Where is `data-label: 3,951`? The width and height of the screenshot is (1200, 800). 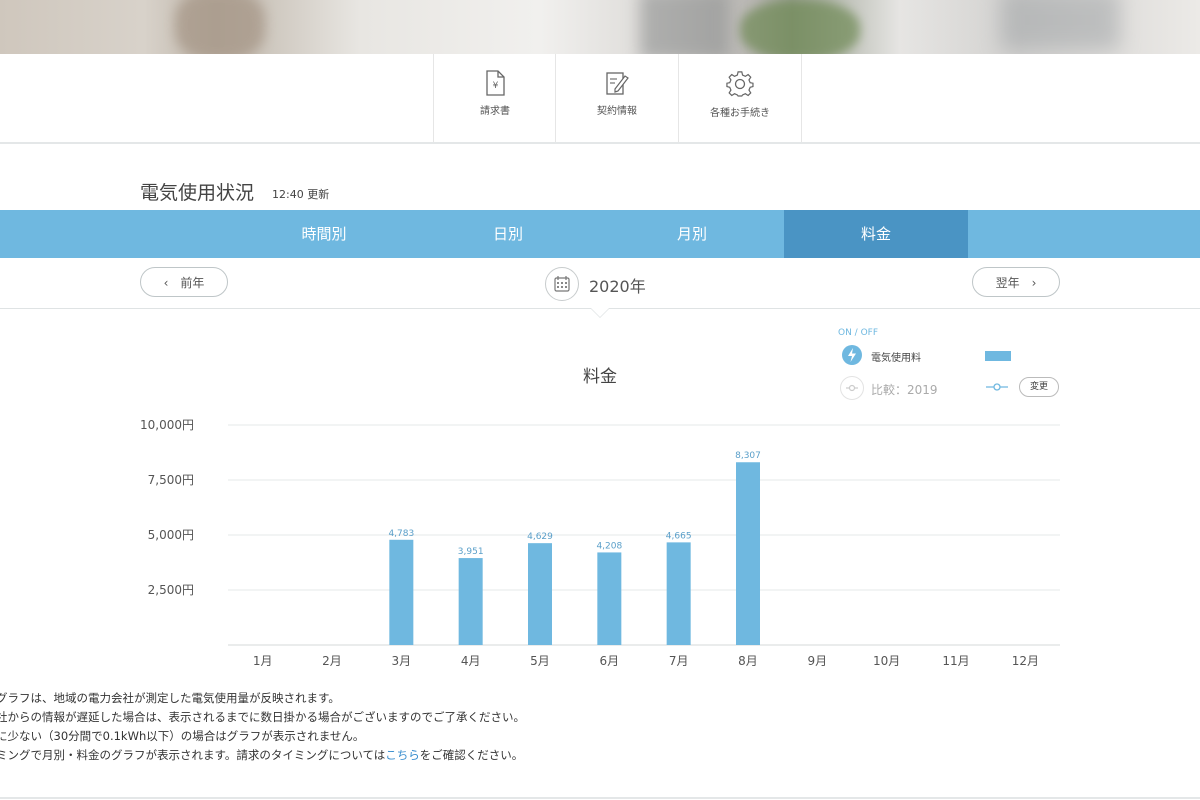
data-label: 3,951 is located at coordinates (471, 552).